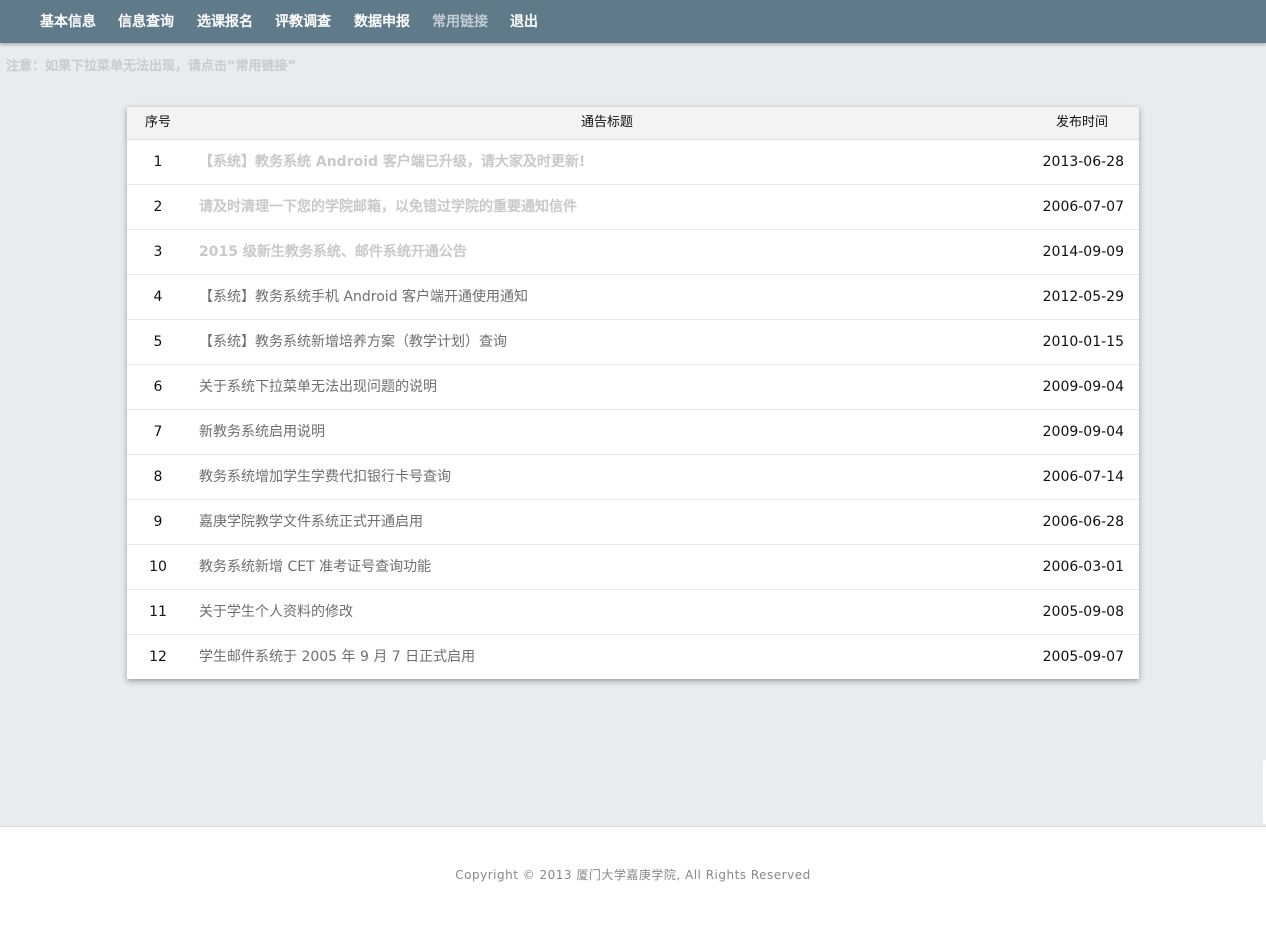 The image size is (1266, 944). What do you see at coordinates (146, 22) in the screenshot?
I see `nav-info-query: 信息查询` at bounding box center [146, 22].